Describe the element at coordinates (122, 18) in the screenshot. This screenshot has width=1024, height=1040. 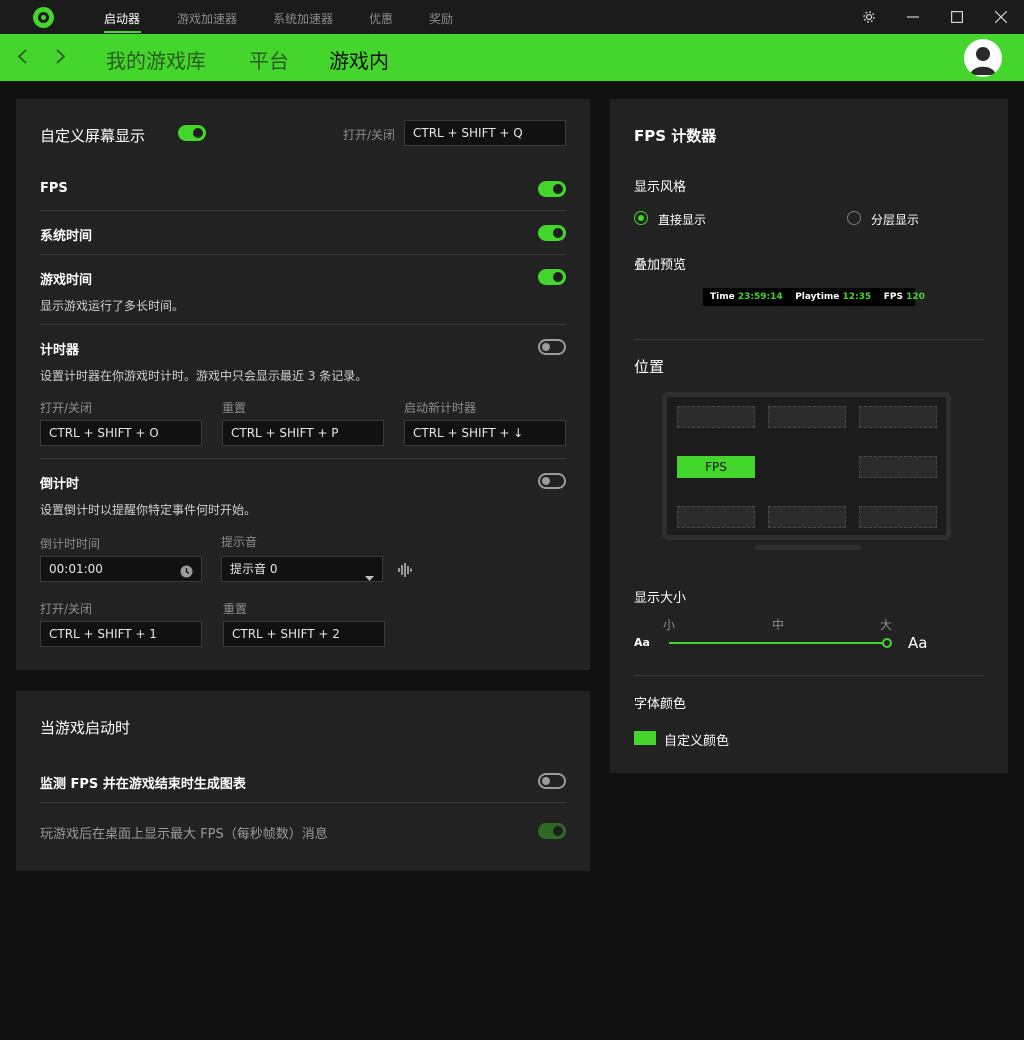
I see `tab-launcher: 启动器` at that location.